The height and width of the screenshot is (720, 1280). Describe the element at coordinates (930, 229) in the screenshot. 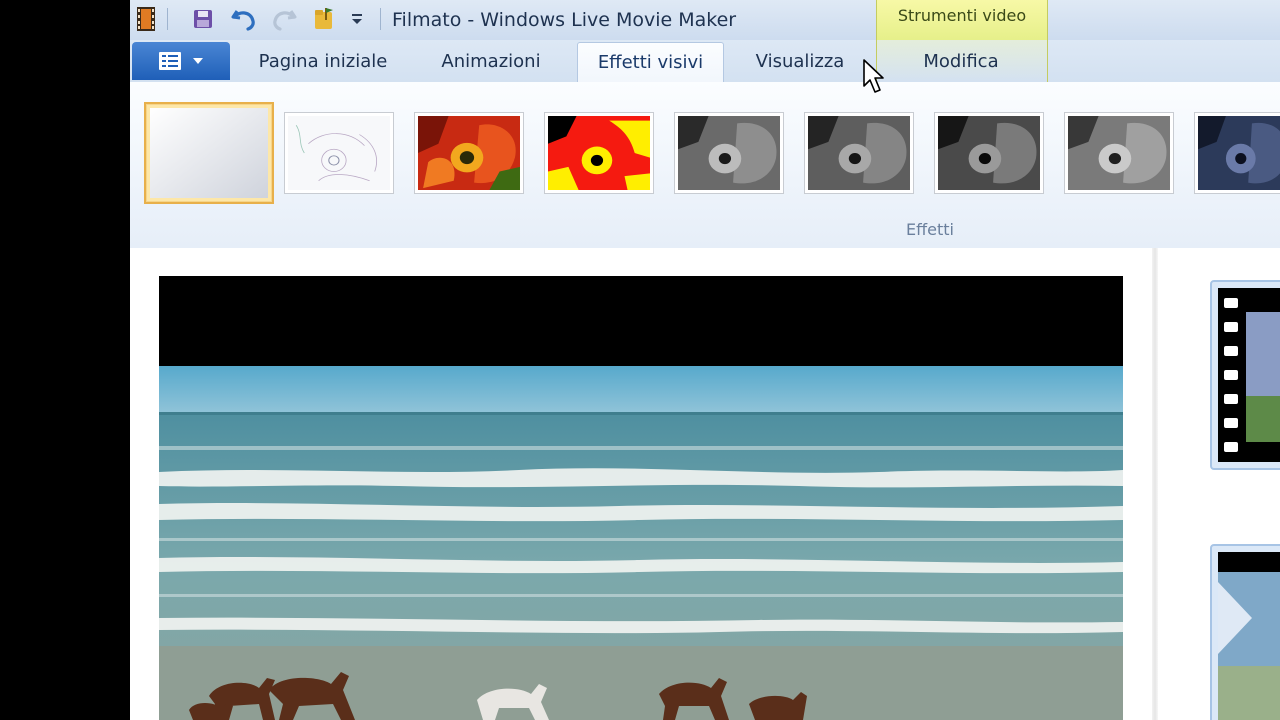

I see `ribbon-group-label: Effetti` at that location.